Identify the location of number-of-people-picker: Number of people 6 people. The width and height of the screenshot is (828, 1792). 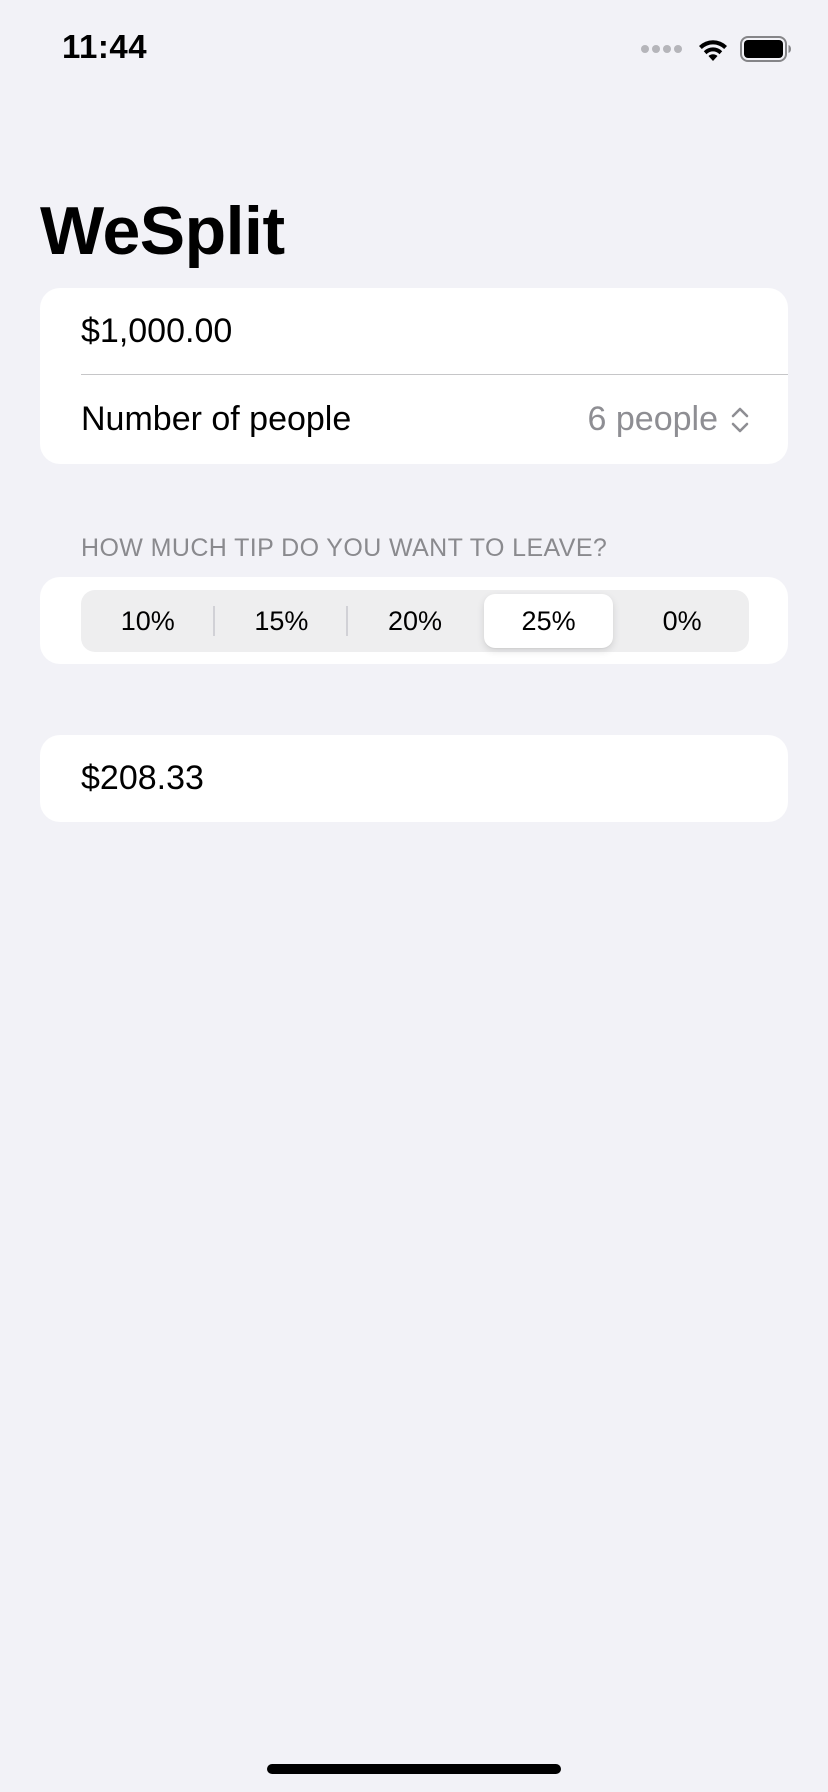
(416, 419).